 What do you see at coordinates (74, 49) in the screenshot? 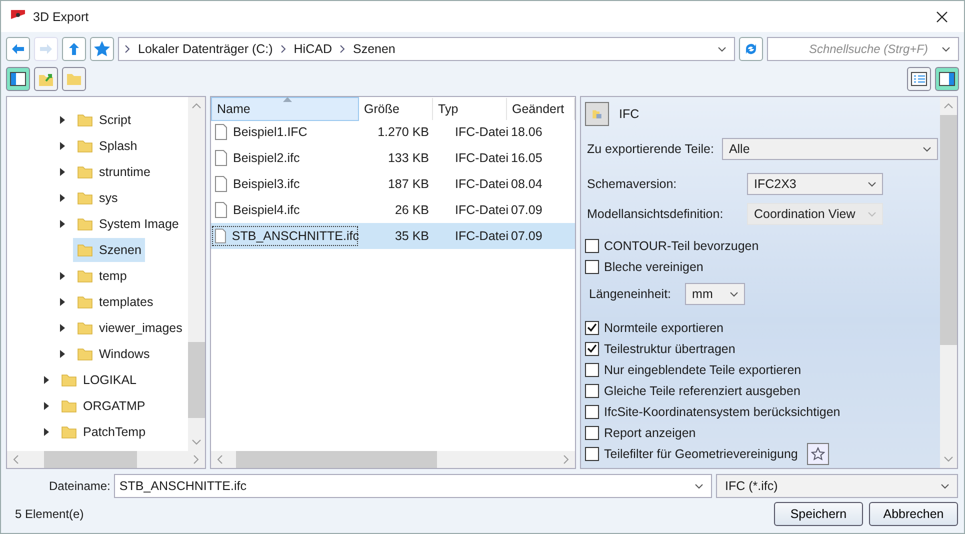
I see `up-button` at bounding box center [74, 49].